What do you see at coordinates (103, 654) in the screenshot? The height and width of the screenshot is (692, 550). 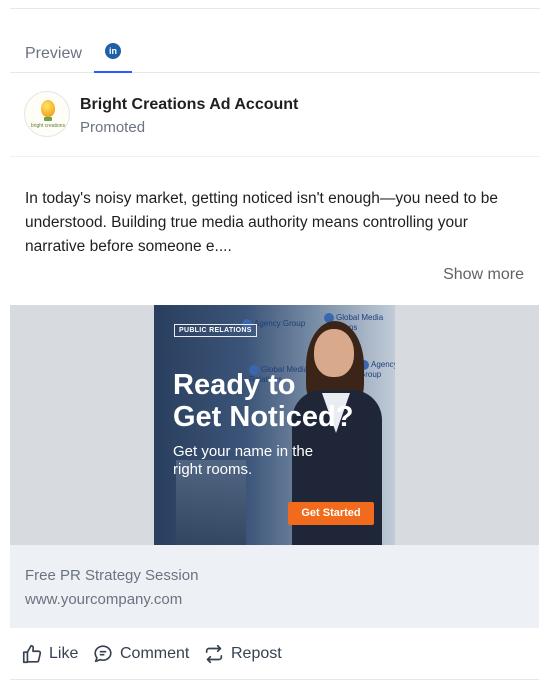 I see `comment-icon` at bounding box center [103, 654].